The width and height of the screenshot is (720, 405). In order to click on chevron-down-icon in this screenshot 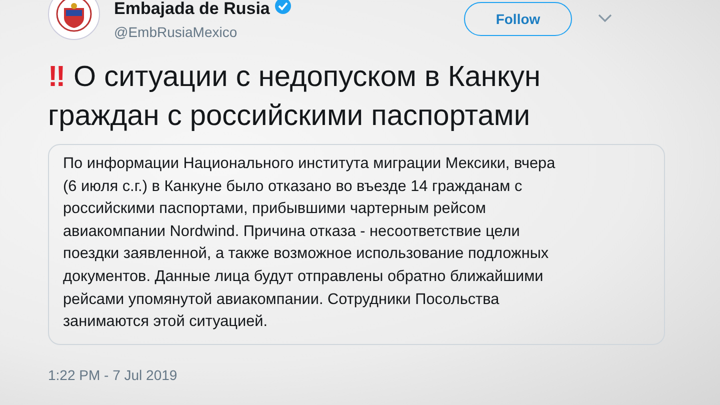, I will do `click(605, 18)`.